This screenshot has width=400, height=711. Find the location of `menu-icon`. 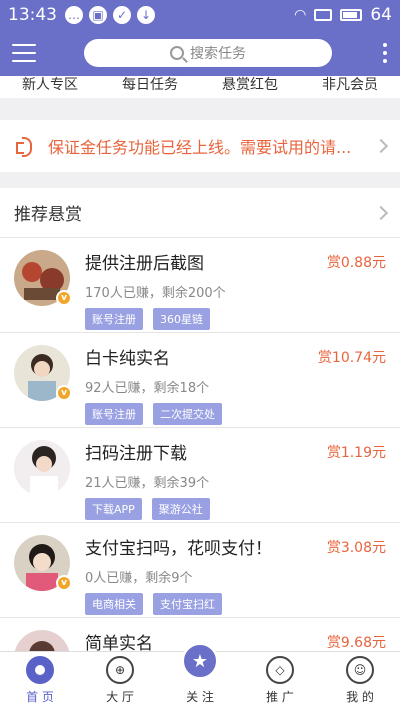

menu-icon is located at coordinates (24, 53).